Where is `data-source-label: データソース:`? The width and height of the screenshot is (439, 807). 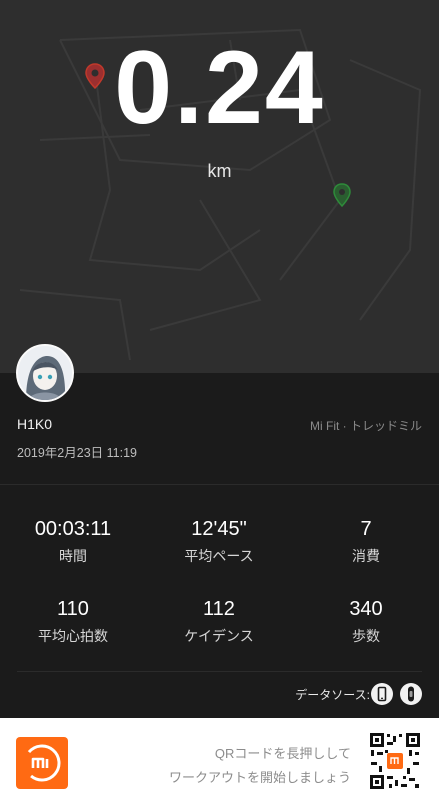 data-source-label: データソース: is located at coordinates (332, 695).